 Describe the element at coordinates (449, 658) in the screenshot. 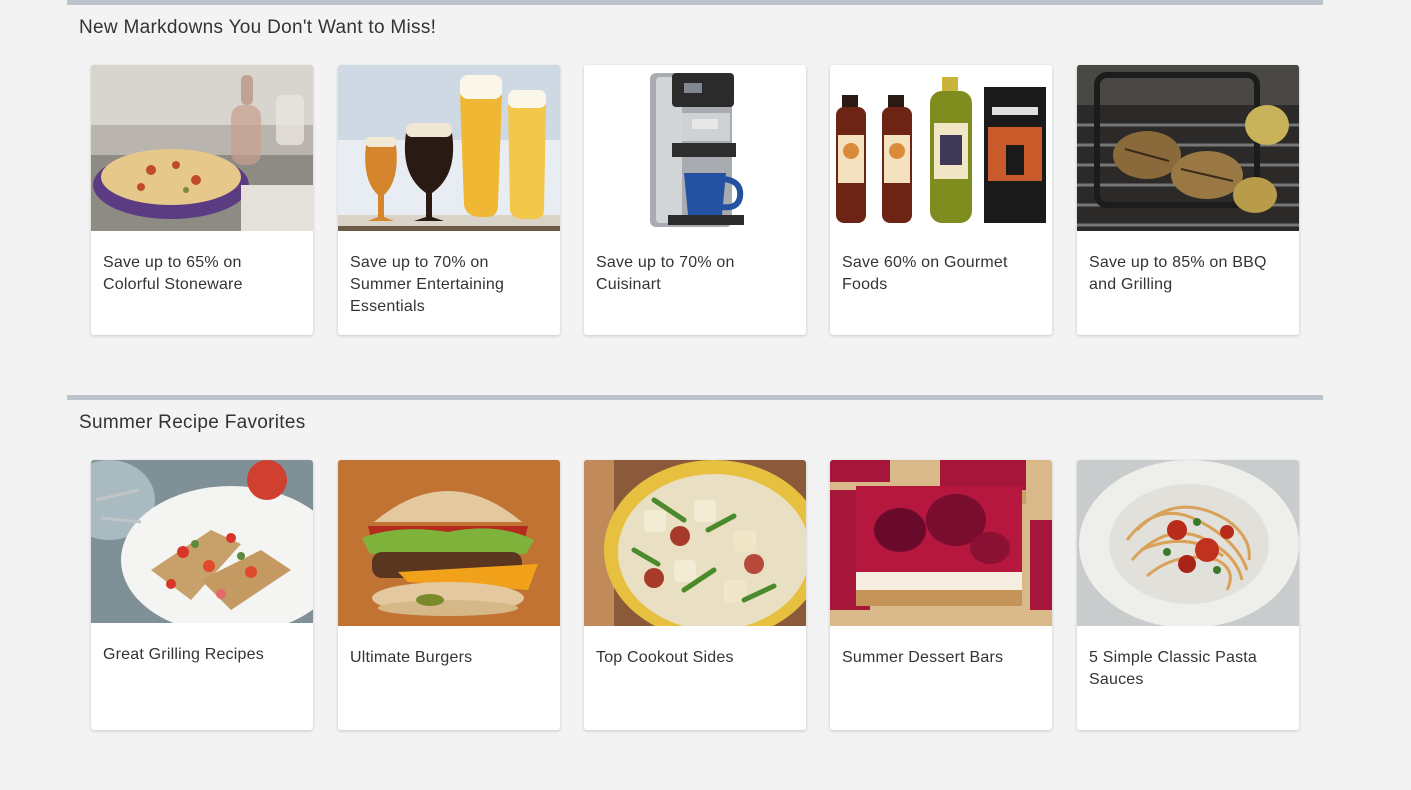

I see `card-label: Ultimate Burgers` at that location.